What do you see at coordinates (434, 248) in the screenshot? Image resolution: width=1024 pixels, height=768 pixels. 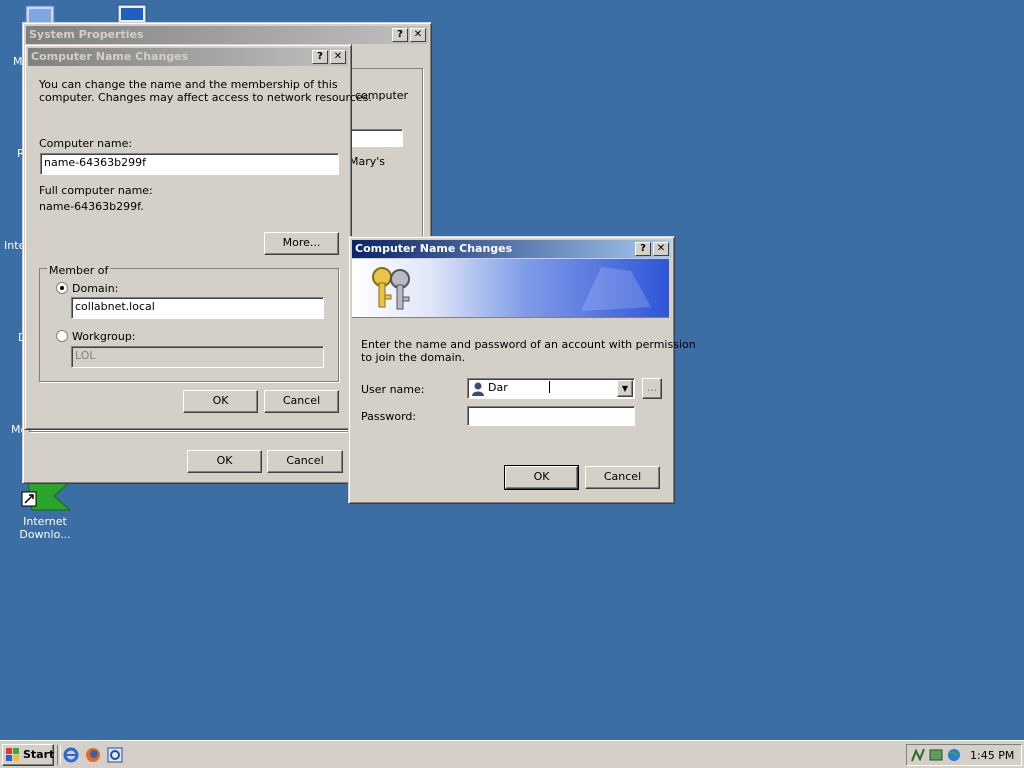 I see `credentials-dialog-title: Computer Name Changes` at bounding box center [434, 248].